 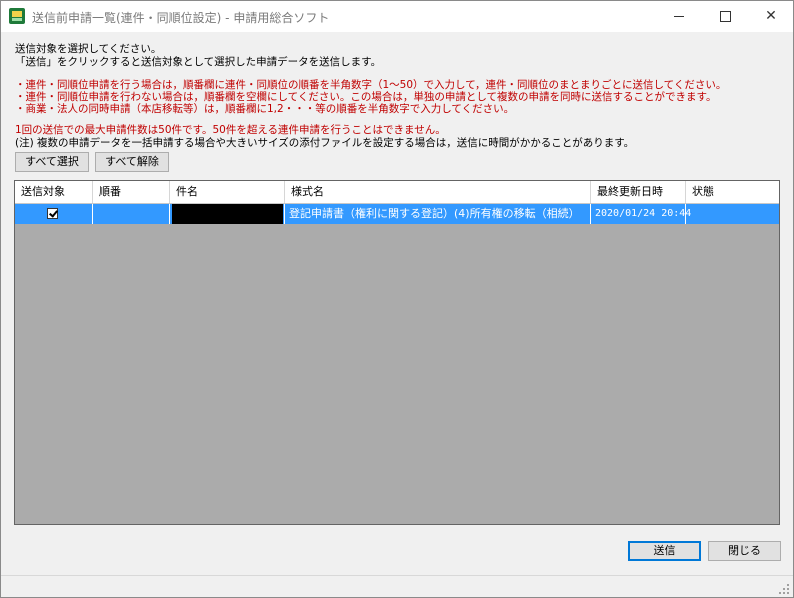 What do you see at coordinates (181, 18) in the screenshot?
I see `window-title: 送信前申請一覧(連件・同順位設定) - 申請用総合ソフト` at bounding box center [181, 18].